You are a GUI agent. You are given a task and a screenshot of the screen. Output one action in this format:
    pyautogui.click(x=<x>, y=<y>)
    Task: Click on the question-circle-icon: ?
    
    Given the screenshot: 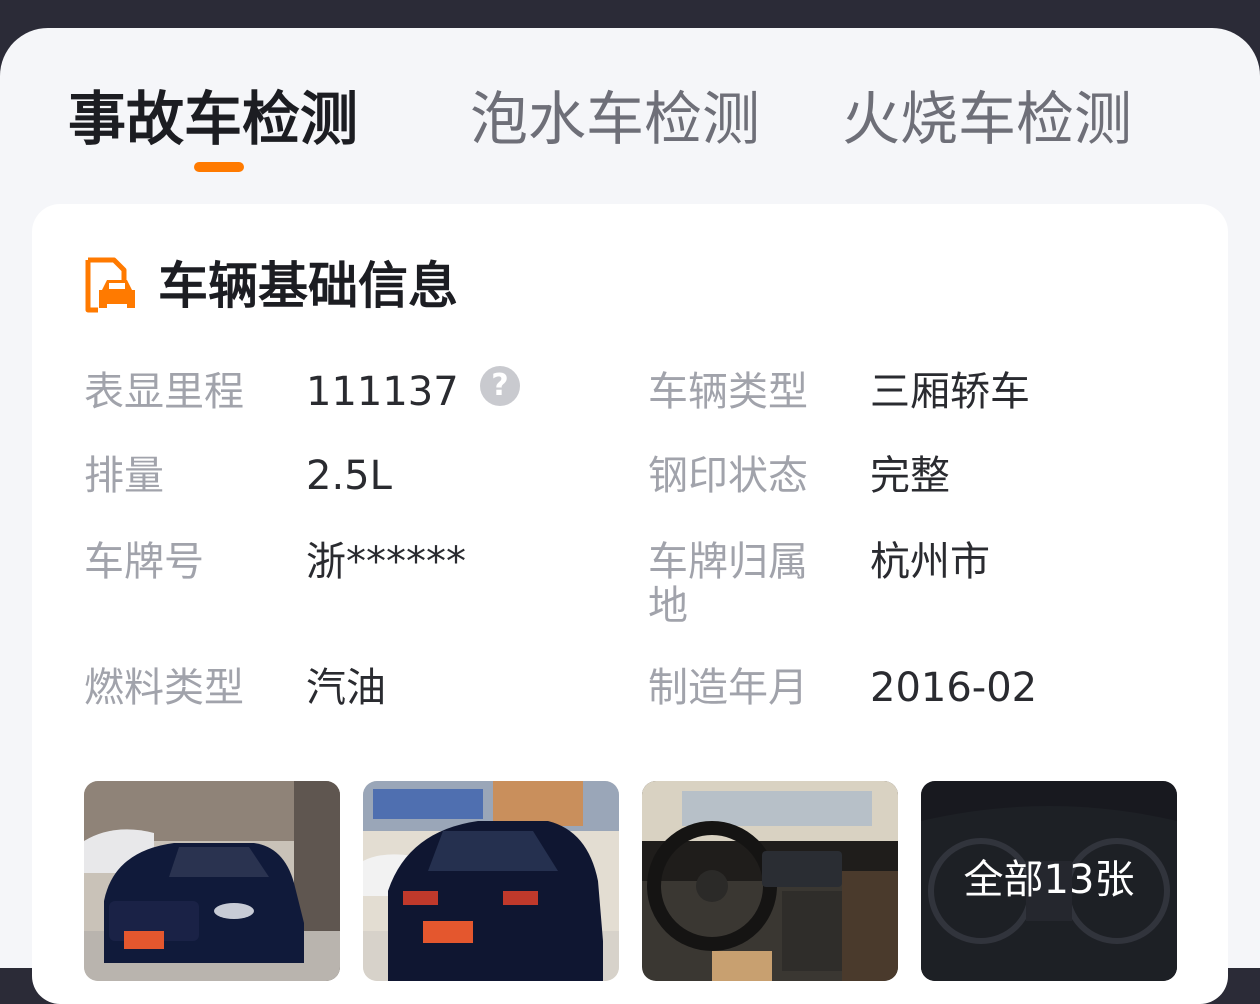 What is the action you would take?
    pyautogui.click(x=500, y=386)
    